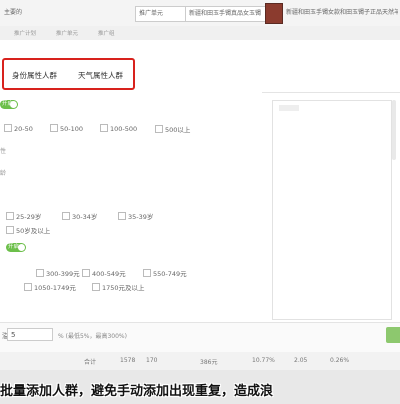  Describe the element at coordinates (228, 14) in the screenshot. I see `unit-select: 新疆和田玉手镯真品女玉镯` at that location.